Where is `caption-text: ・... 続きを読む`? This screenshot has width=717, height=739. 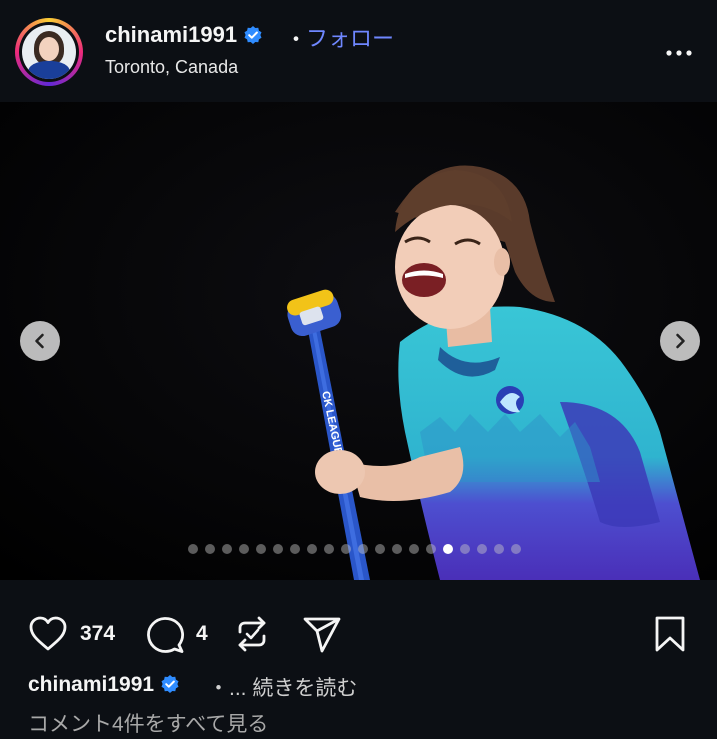 caption-text: ・... 続きを読む is located at coordinates (283, 688).